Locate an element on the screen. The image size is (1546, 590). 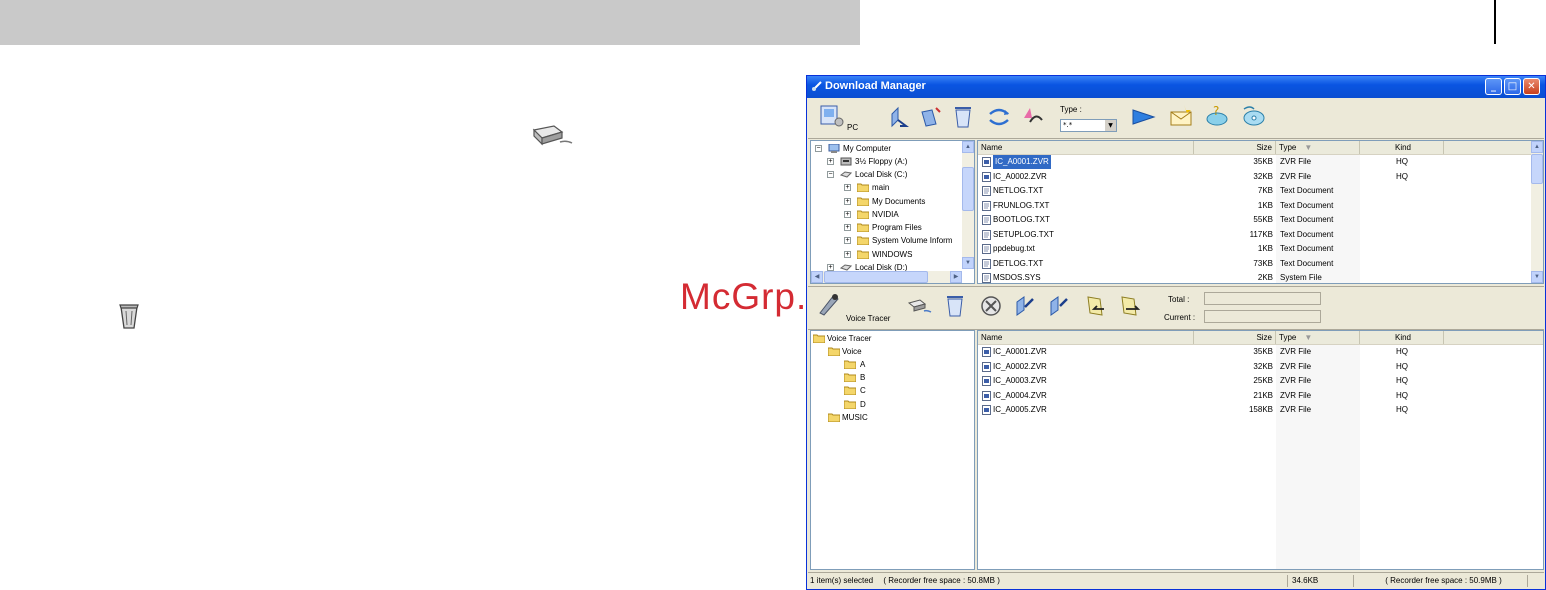
table-row: IC_A0005.ZVR 158KB ZVR File HQ is located at coordinates (1260, 410).